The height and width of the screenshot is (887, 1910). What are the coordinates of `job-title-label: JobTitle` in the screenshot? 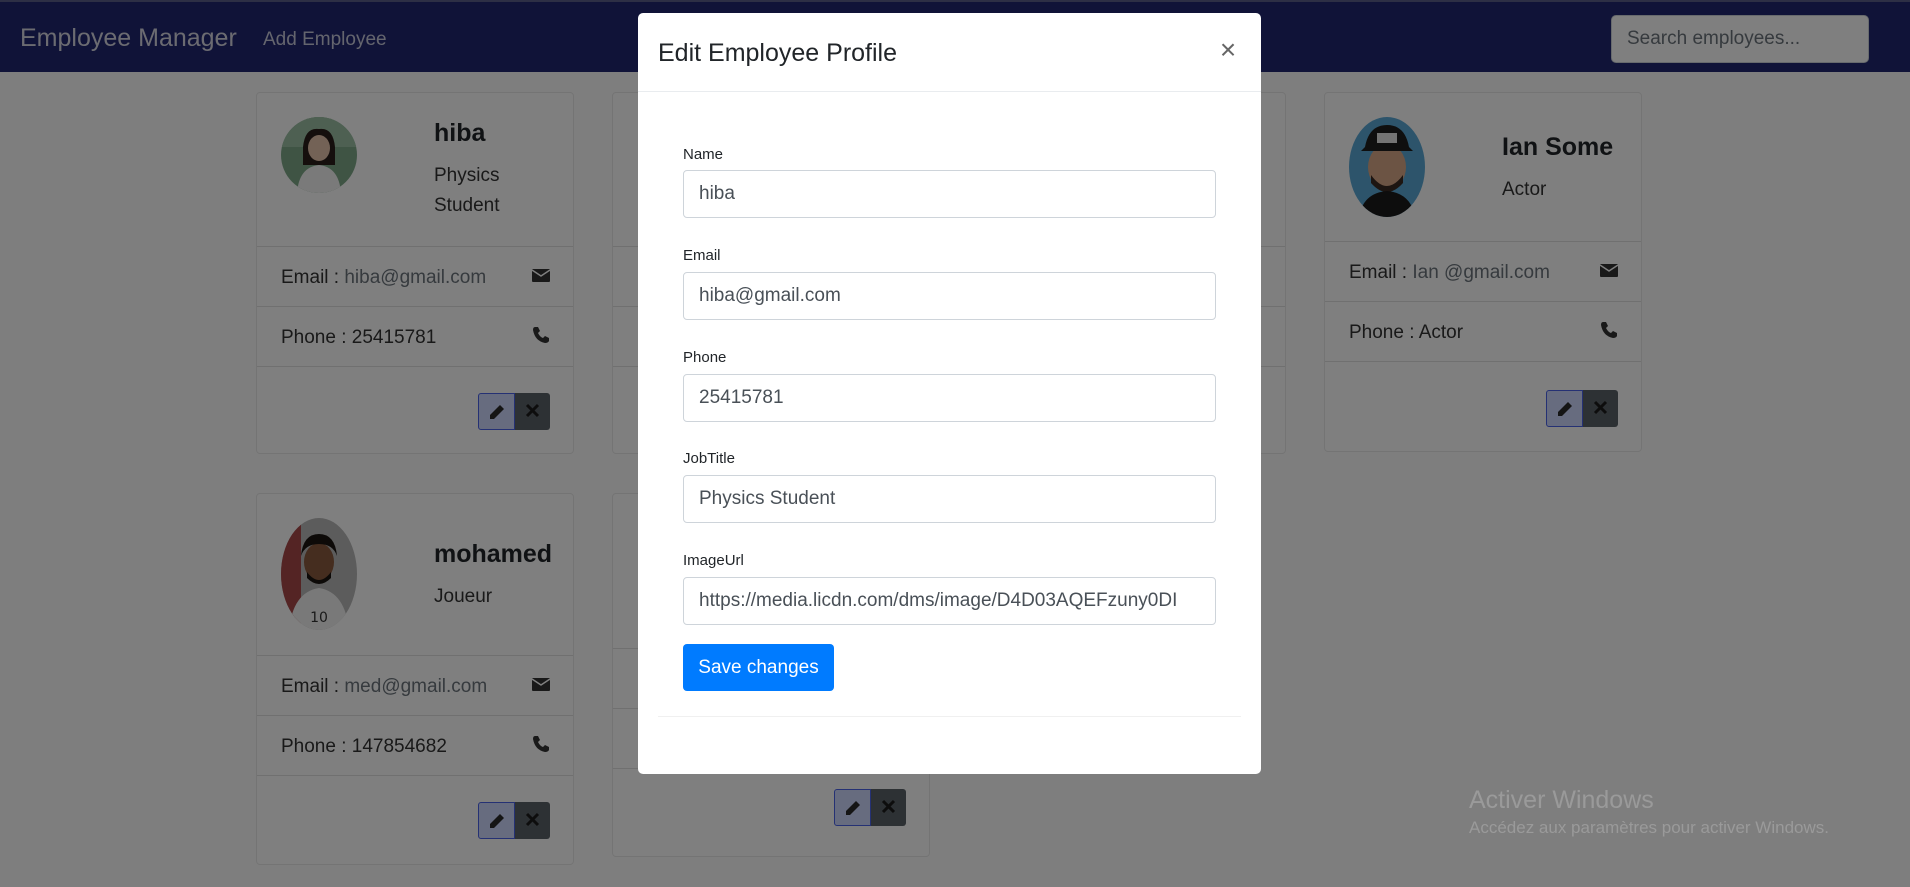 It's located at (709, 458).